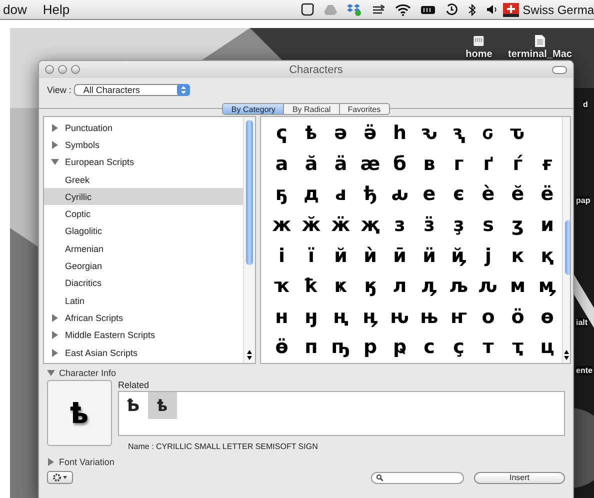 The height and width of the screenshot is (498, 594). What do you see at coordinates (133, 405) in the screenshot?
I see `related-character: Ҍ` at bounding box center [133, 405].